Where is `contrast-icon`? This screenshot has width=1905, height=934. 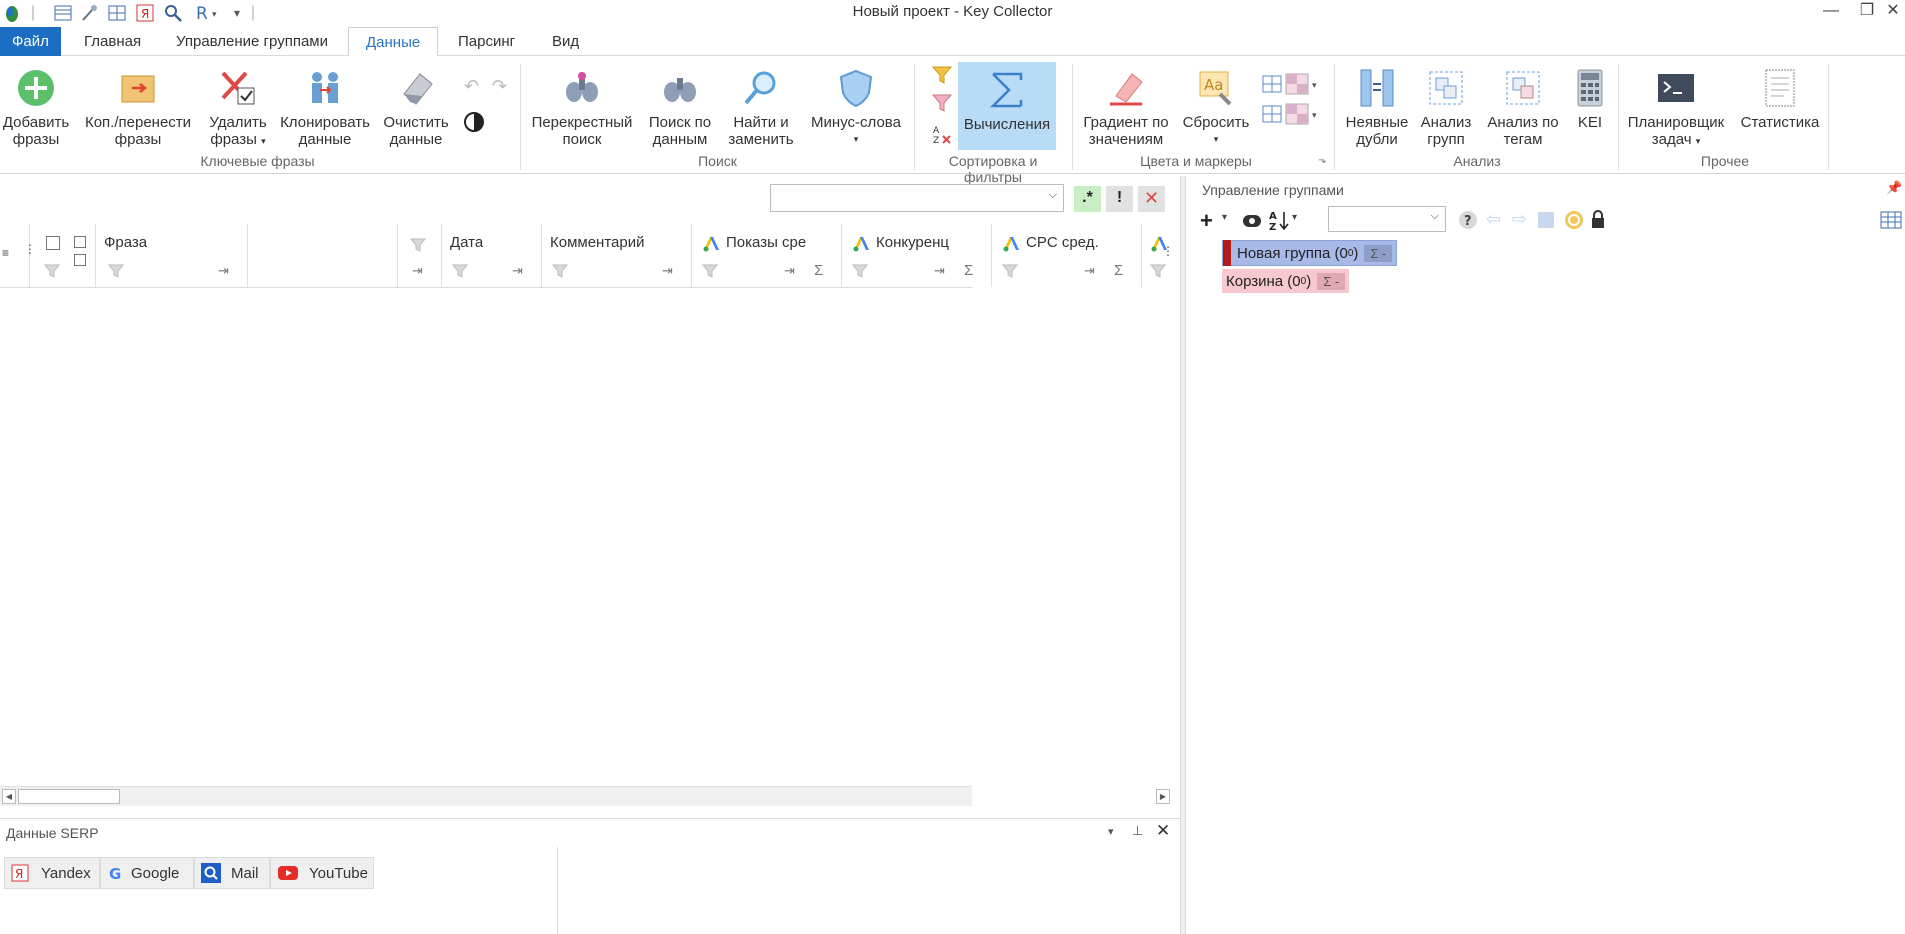 contrast-icon is located at coordinates (474, 124).